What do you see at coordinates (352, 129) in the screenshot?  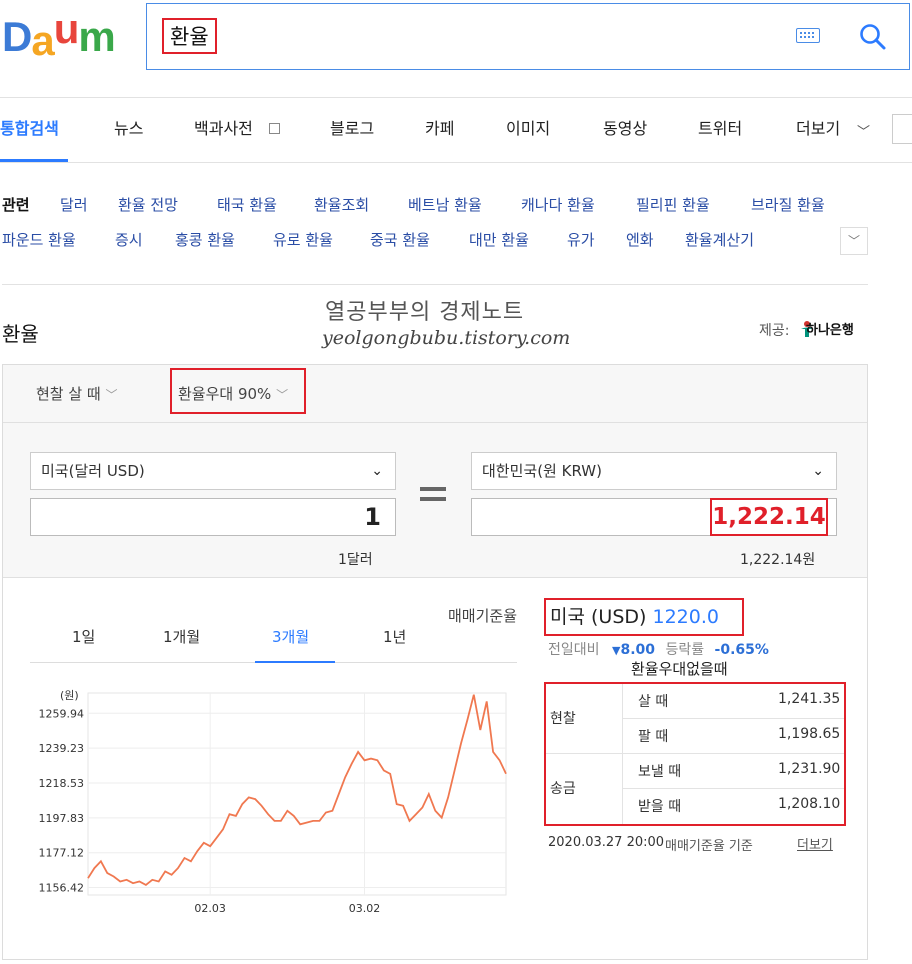 I see `tab-blog: 블로그` at bounding box center [352, 129].